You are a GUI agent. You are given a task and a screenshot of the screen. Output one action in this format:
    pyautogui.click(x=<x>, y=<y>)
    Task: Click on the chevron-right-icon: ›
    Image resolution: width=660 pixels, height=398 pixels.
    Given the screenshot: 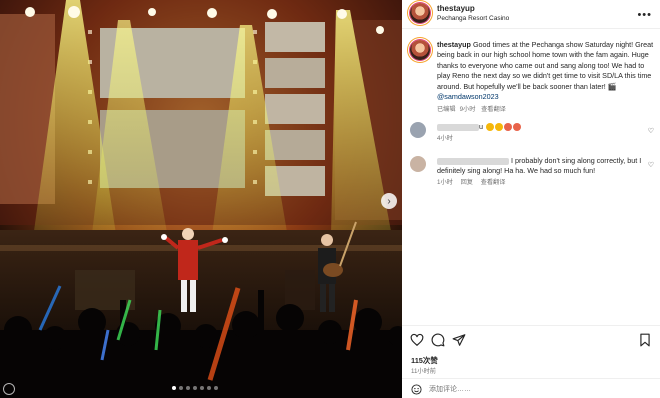 What is the action you would take?
    pyautogui.click(x=389, y=201)
    